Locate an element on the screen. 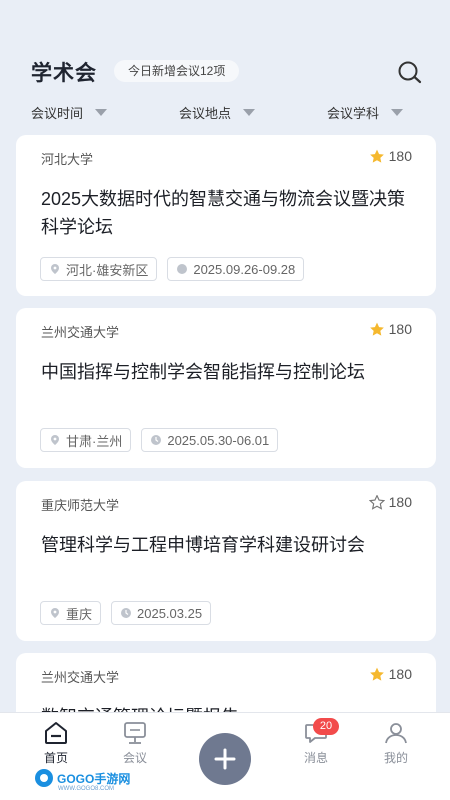 Image resolution: width=450 pixels, height=800 pixels. nav-home: 首页 is located at coordinates (56, 743).